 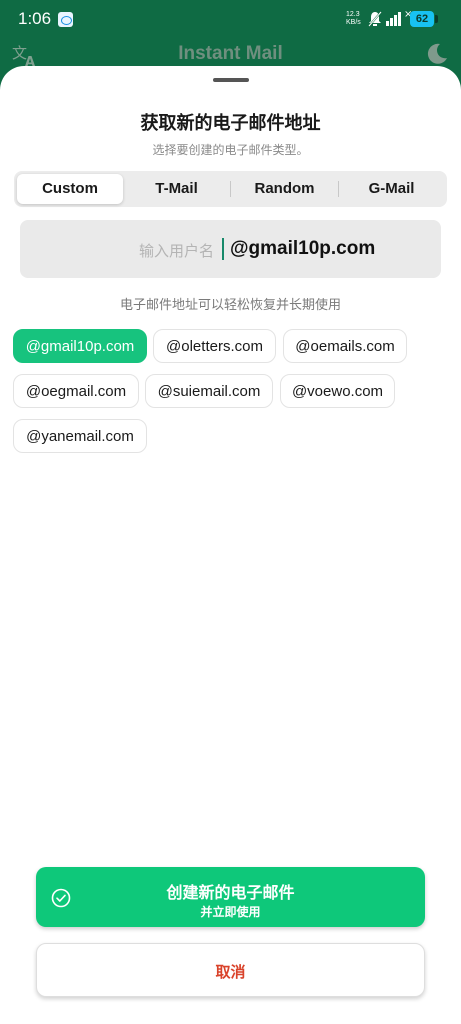 I want to click on domain-chip-gmail10p: @gmail10p.com, so click(x=80, y=346).